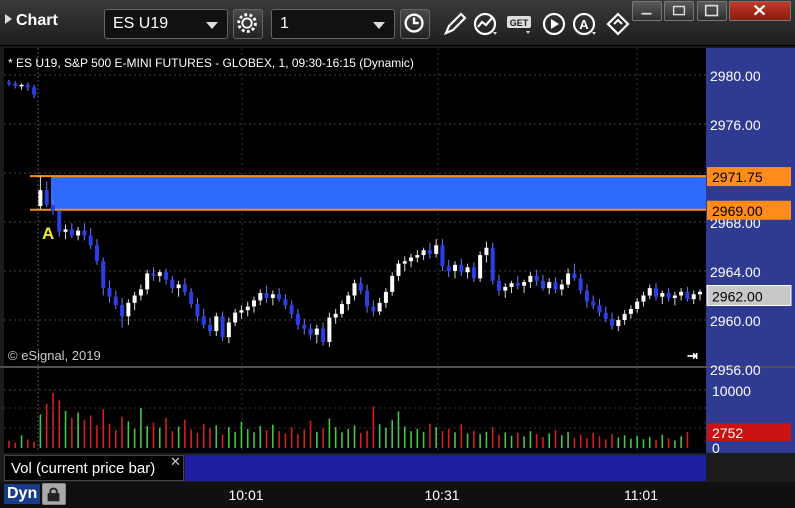  I want to click on close-icon: ✕, so click(175, 462).